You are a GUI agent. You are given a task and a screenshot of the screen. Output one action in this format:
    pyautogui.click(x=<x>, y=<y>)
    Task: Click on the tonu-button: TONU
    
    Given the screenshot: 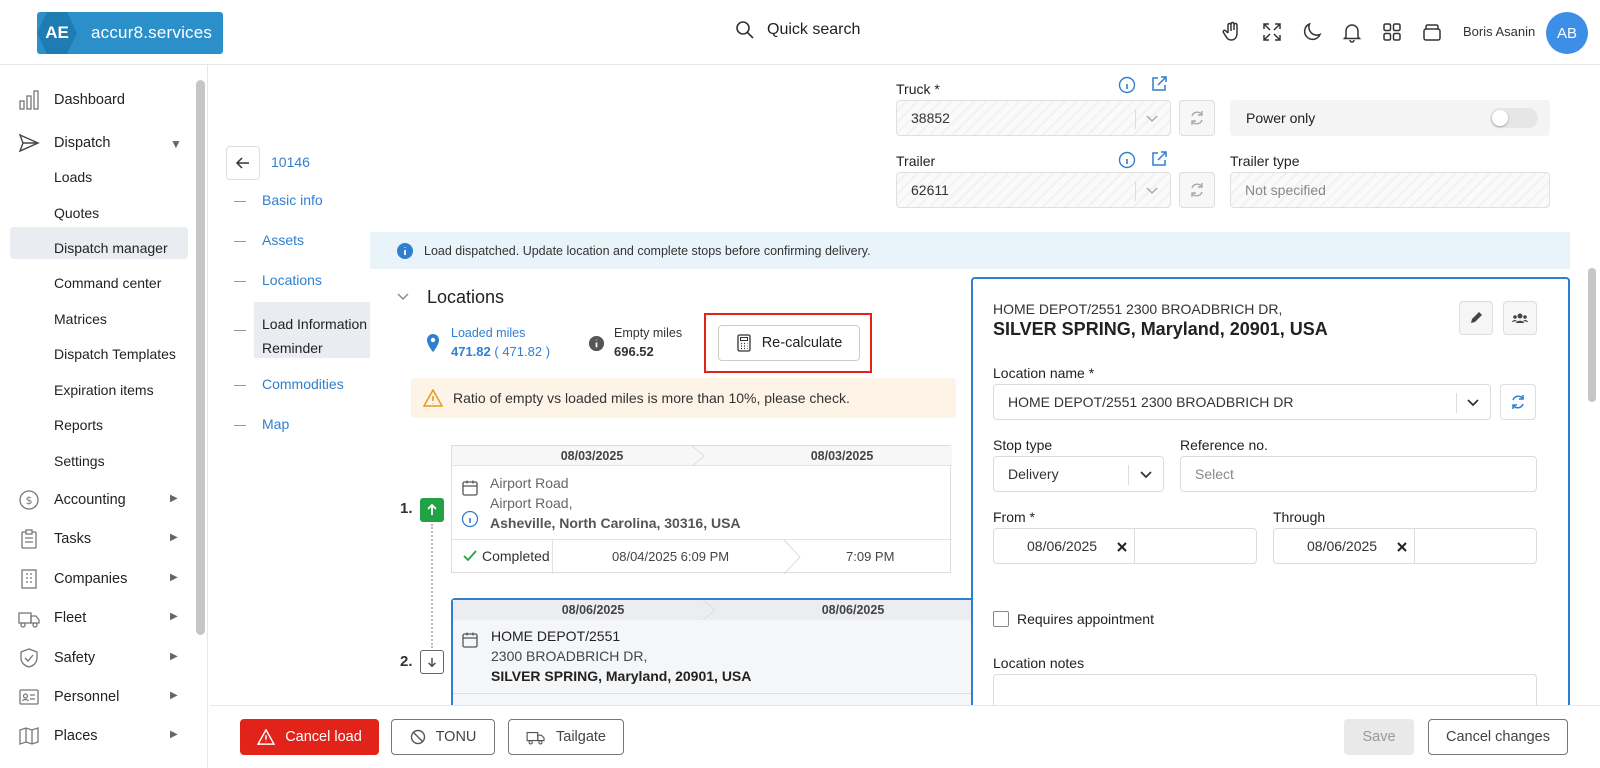 What is the action you would take?
    pyautogui.click(x=443, y=737)
    